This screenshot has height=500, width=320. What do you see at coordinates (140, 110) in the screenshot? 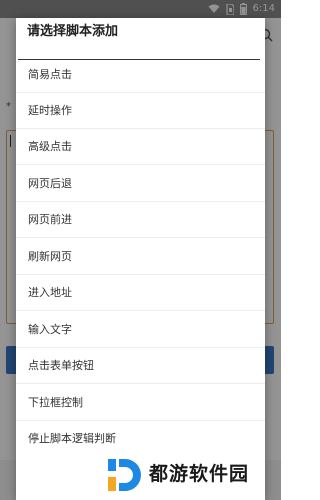
I see `option-delay: 延时操作` at bounding box center [140, 110].